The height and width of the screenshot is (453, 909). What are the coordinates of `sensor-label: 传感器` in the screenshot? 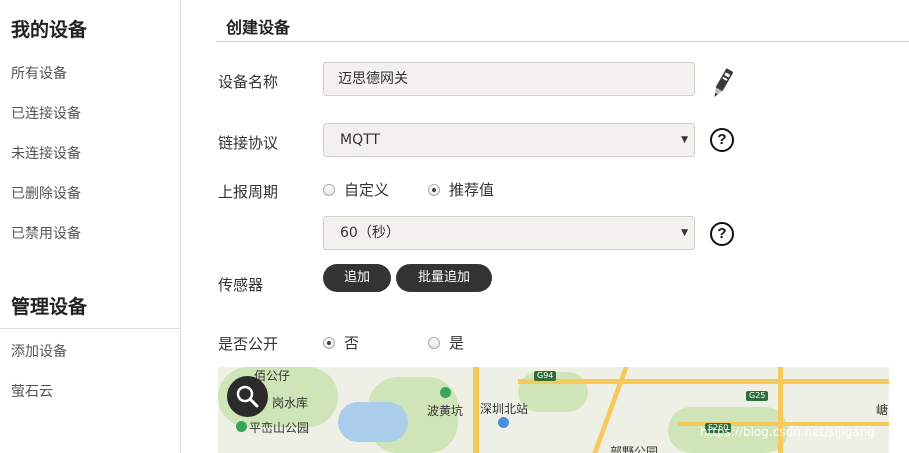 It's located at (241, 285).